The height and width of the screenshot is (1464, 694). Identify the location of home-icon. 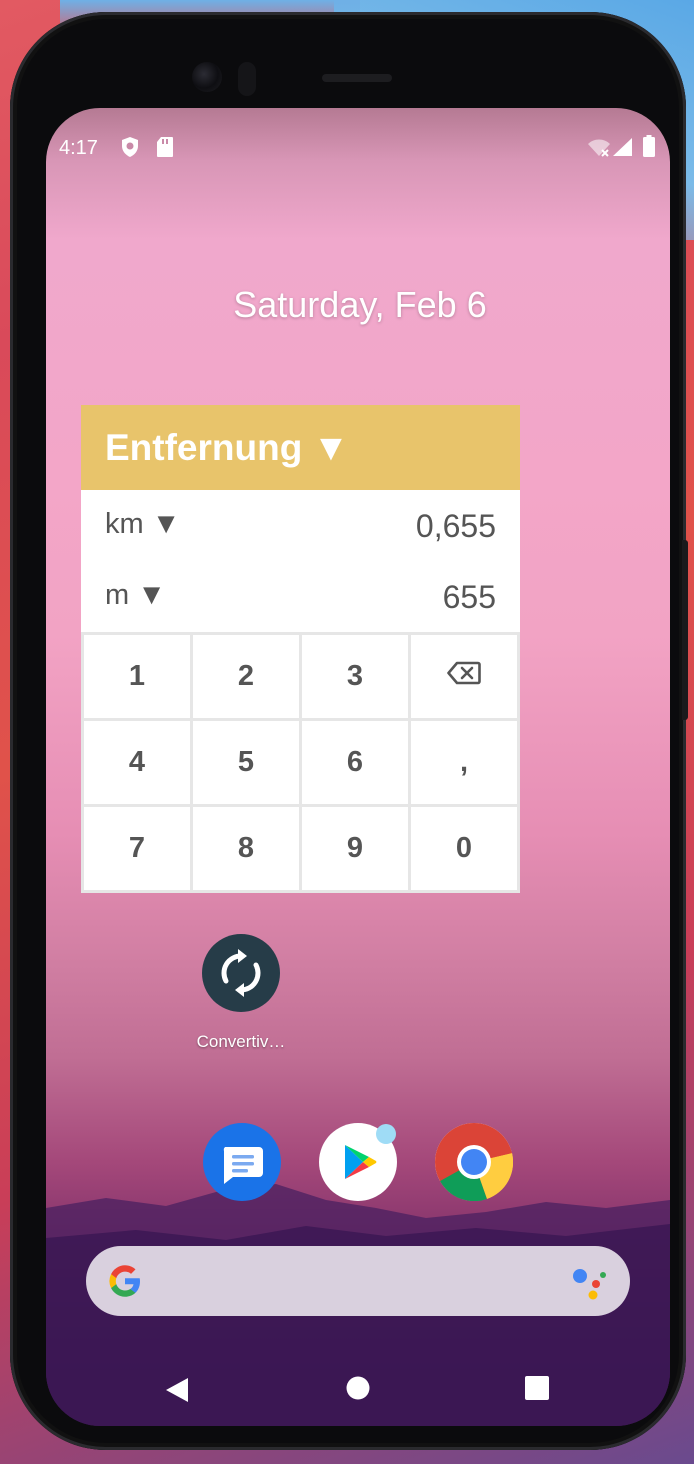
(358, 1388).